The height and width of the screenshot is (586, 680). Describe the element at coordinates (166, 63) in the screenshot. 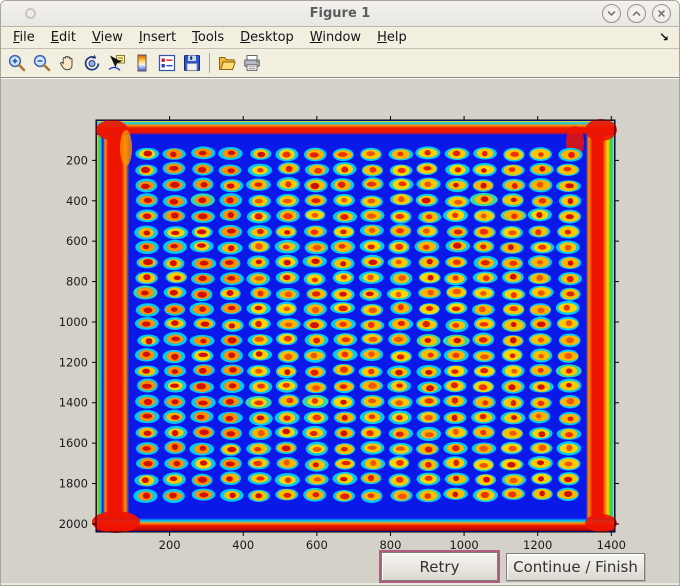

I see `legend-icon` at that location.